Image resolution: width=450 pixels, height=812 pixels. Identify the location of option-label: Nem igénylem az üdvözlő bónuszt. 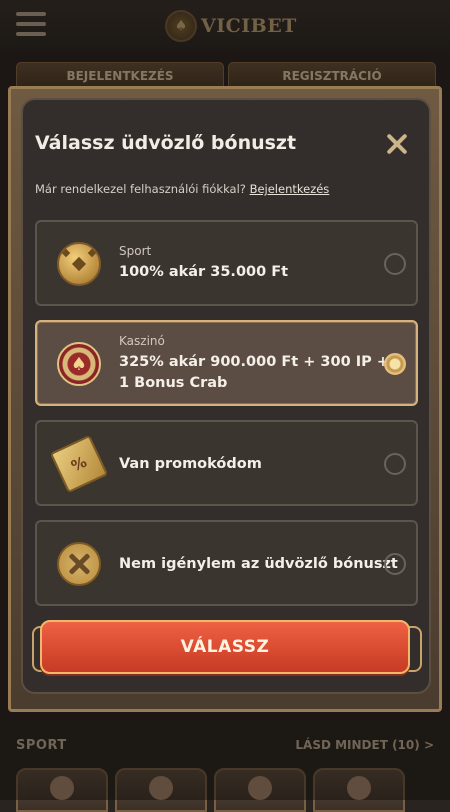
(258, 564).